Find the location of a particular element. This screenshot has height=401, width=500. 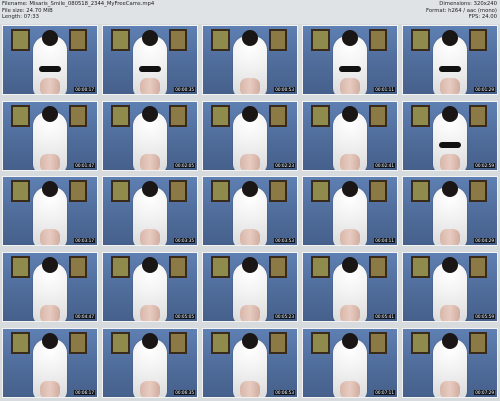

thumbnail: 00:02:59 is located at coordinates (450, 135).